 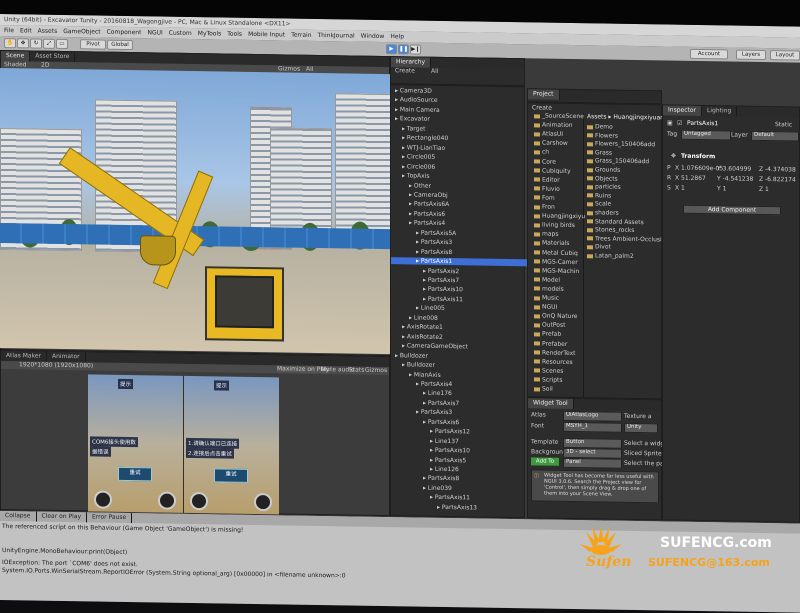 I want to click on menu-item-mytools: MyTools, so click(x=210, y=33).